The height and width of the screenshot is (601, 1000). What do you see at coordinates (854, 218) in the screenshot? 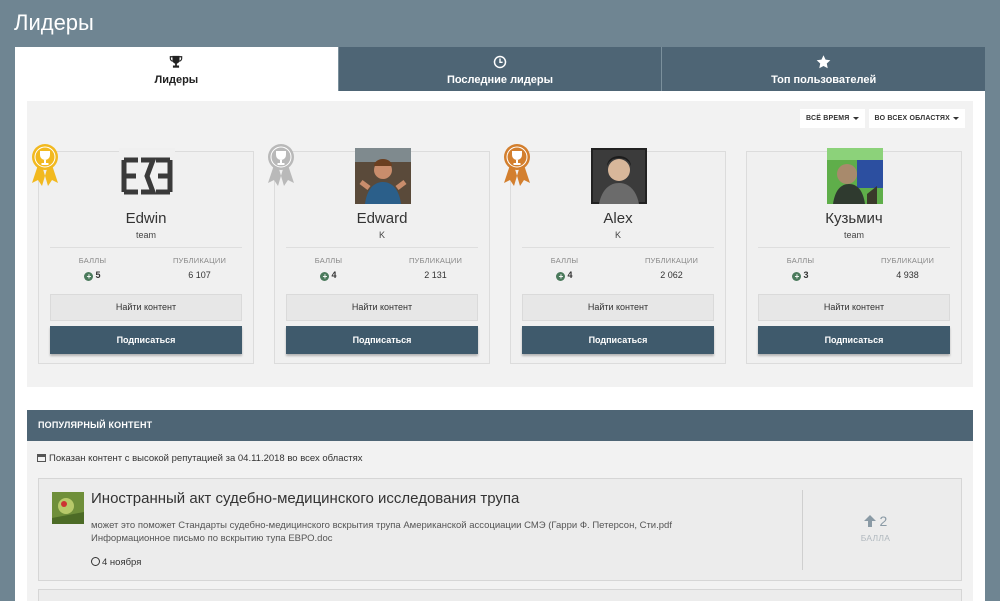
I see `leader-name: Кузьмич` at bounding box center [854, 218].